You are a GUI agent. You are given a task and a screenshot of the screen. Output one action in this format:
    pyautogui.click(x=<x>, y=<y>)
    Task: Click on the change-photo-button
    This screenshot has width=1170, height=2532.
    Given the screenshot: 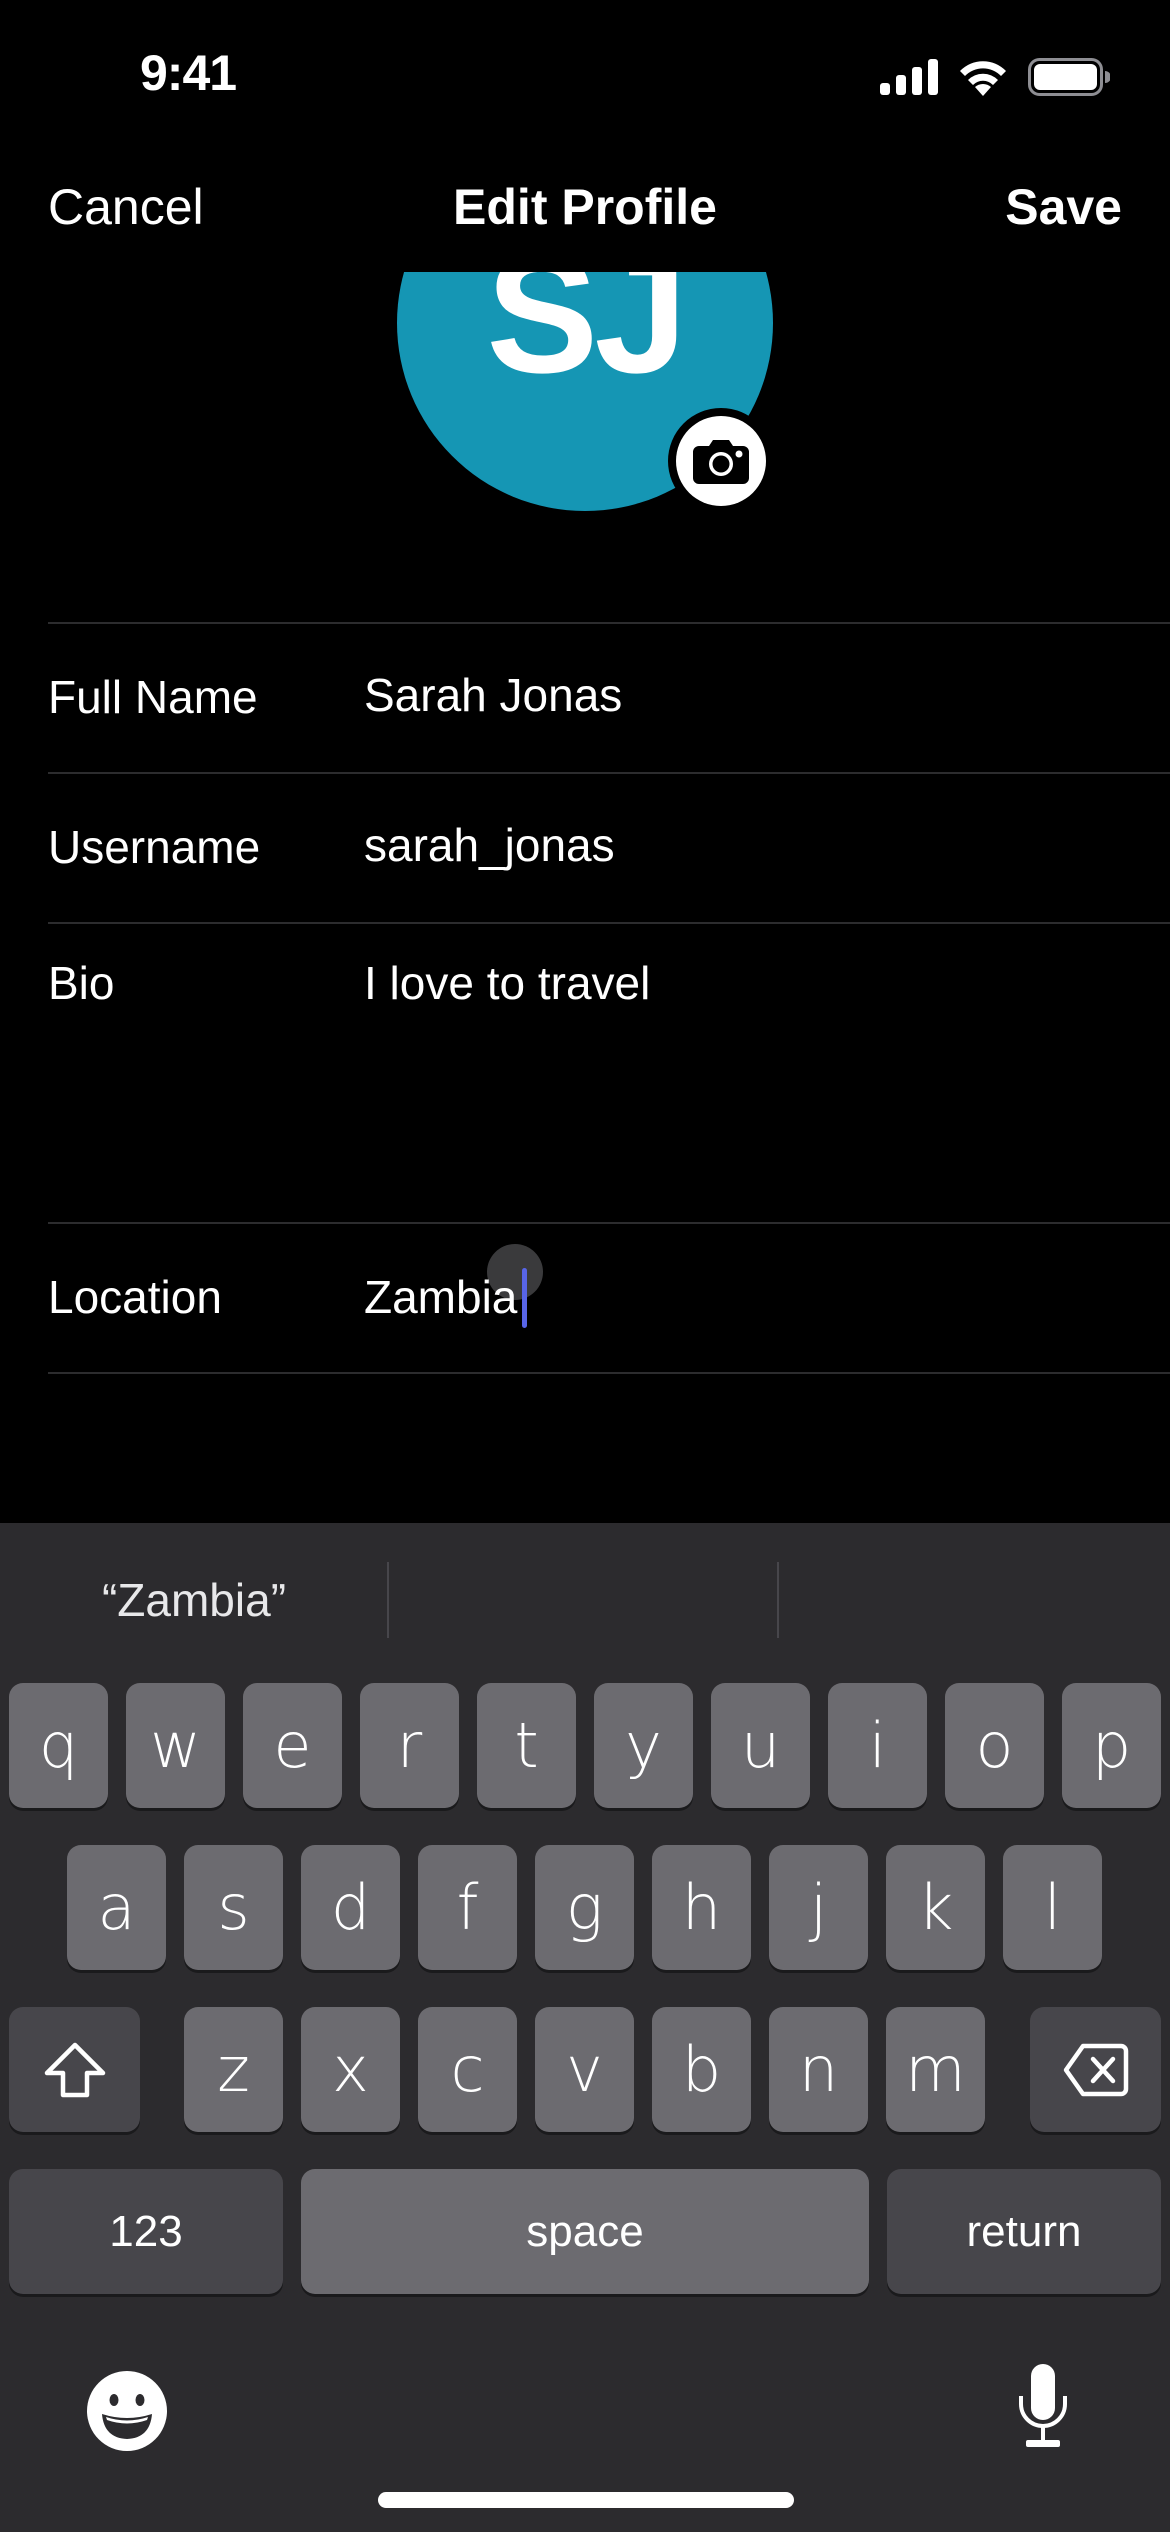 What is the action you would take?
    pyautogui.click(x=721, y=461)
    